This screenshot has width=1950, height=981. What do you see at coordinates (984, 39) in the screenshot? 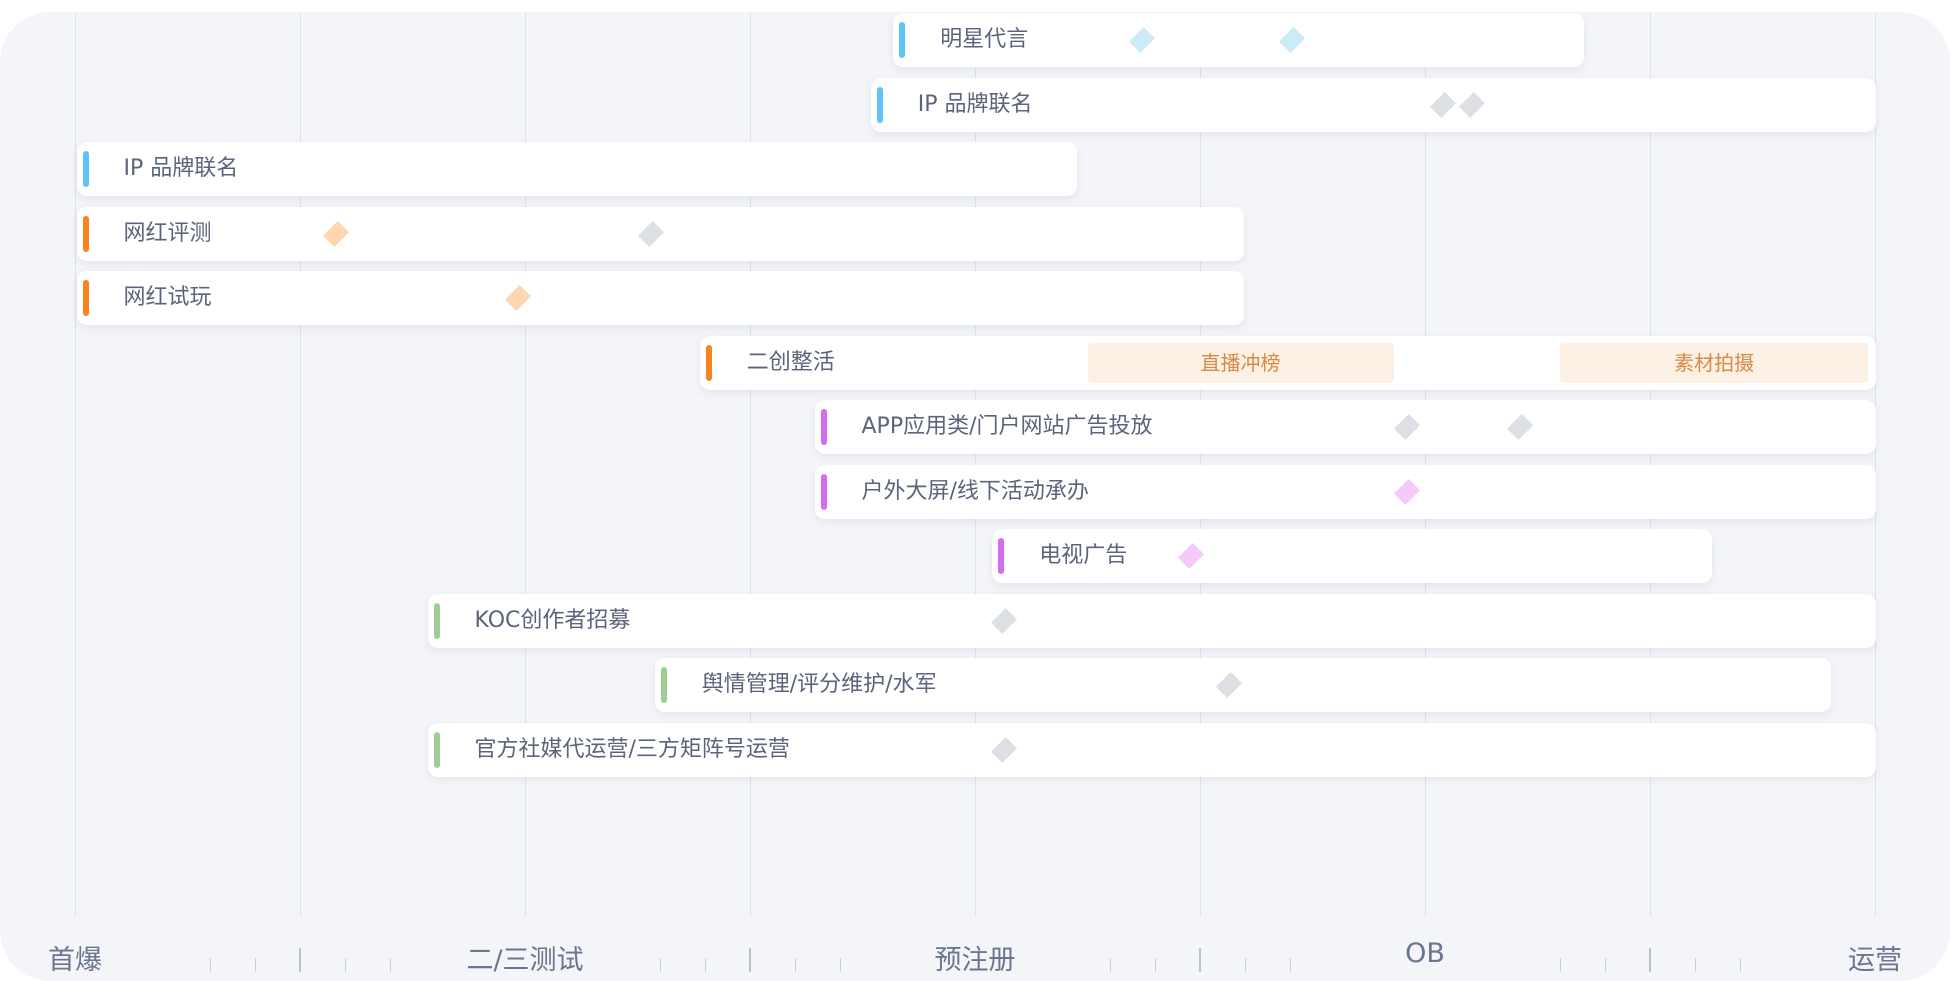
I see `task-label: 明星代言` at bounding box center [984, 39].